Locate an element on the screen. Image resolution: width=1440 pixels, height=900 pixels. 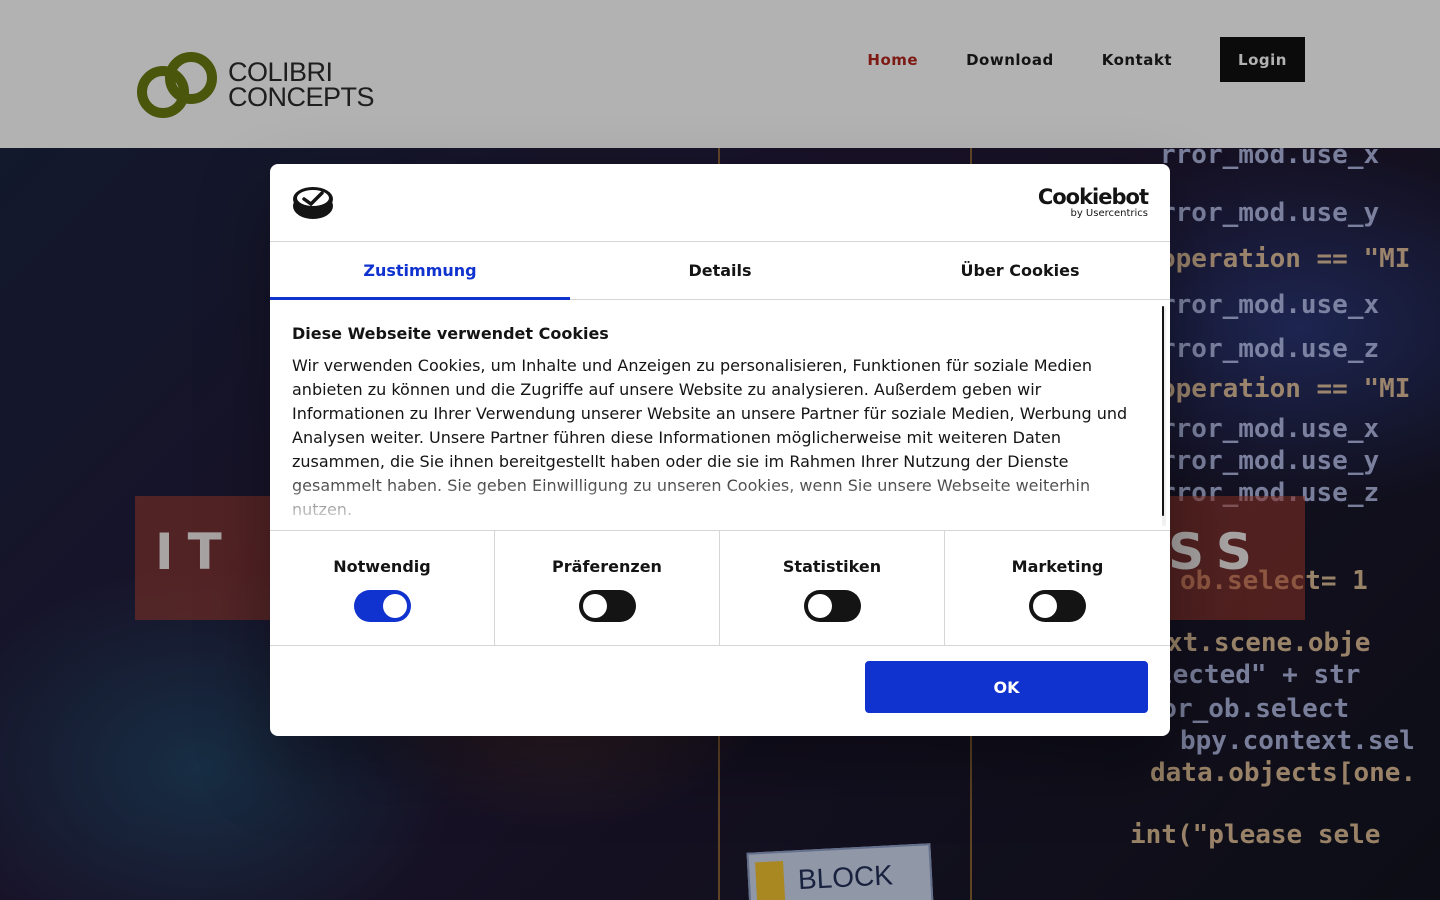
toggle-label: Marketing is located at coordinates (1057, 566).